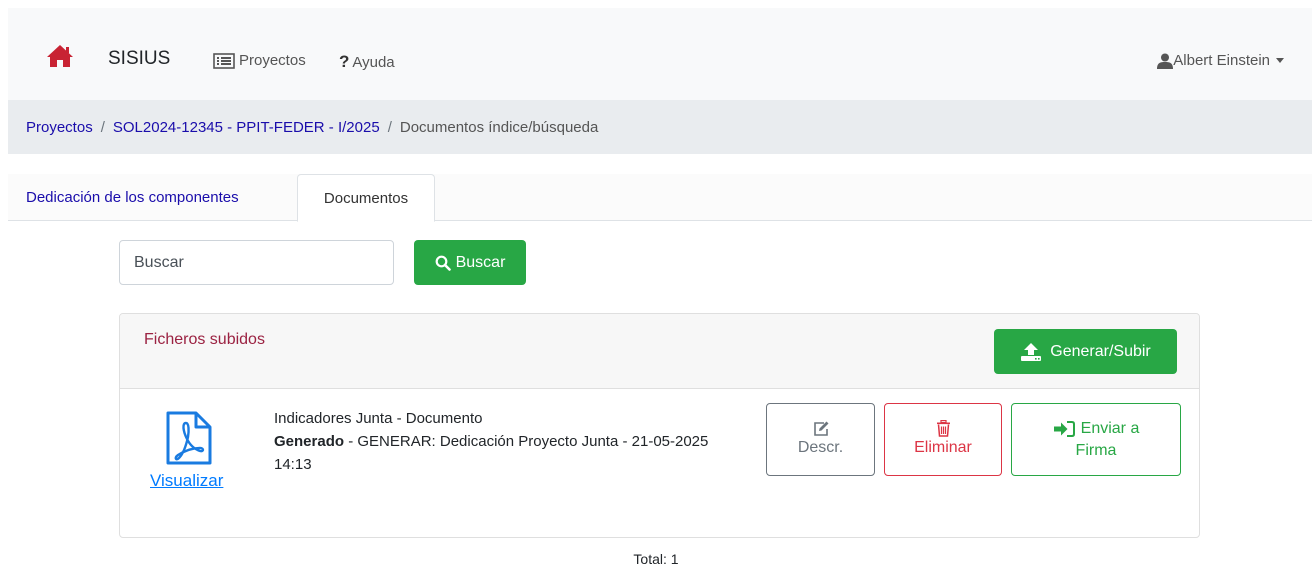  Describe the element at coordinates (224, 60) in the screenshot. I see `list-icon` at that location.